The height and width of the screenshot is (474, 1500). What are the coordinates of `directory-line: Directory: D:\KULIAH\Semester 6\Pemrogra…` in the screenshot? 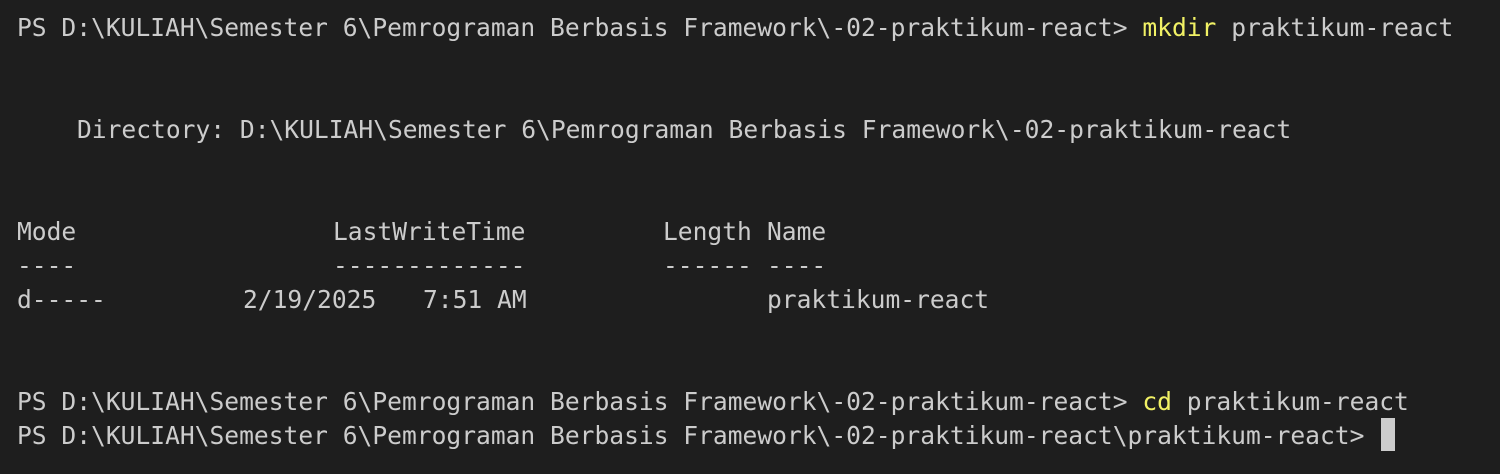 It's located at (684, 130).